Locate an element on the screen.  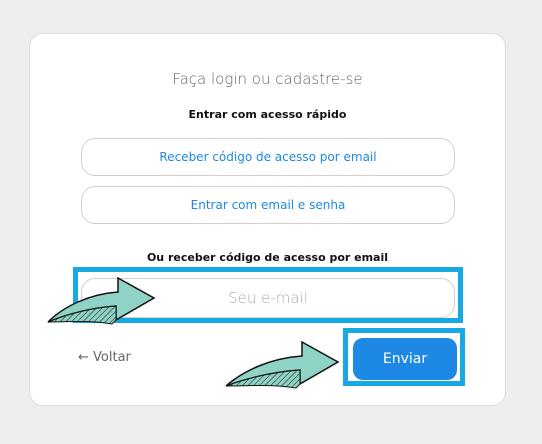
email-input is located at coordinates (268, 298).